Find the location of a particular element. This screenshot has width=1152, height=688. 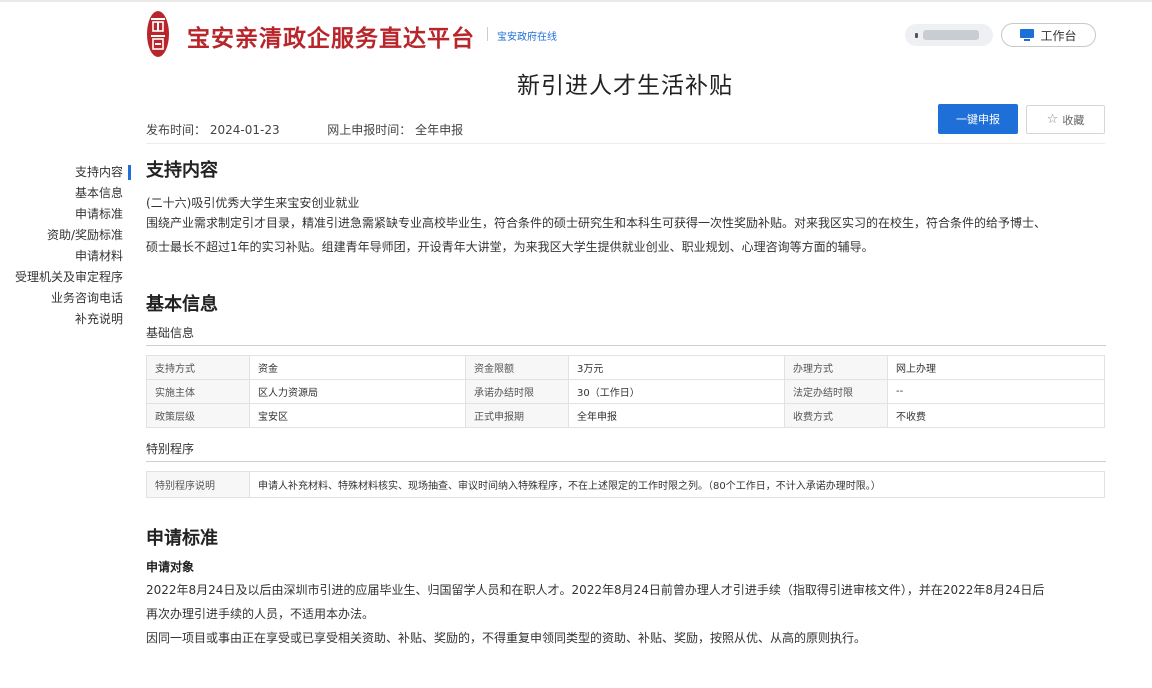

section-title-support: 支持内容 is located at coordinates (182, 170).